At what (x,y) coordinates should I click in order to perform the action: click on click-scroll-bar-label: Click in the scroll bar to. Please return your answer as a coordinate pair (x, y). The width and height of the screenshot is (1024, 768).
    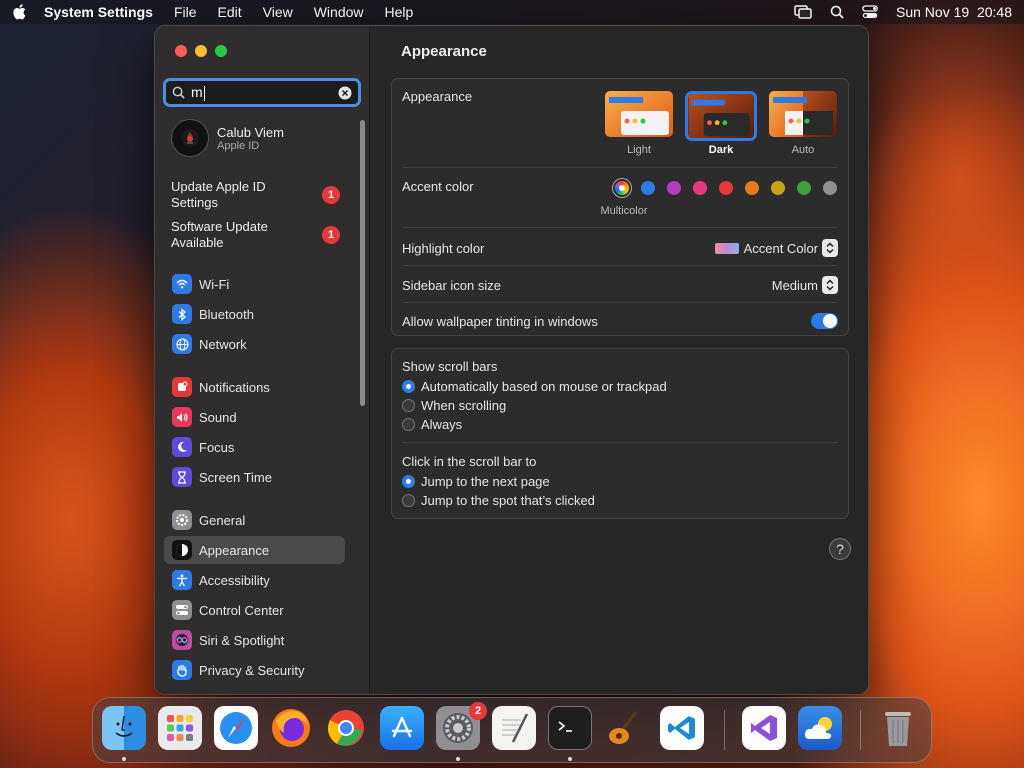
    Looking at the image, I should click on (469, 461).